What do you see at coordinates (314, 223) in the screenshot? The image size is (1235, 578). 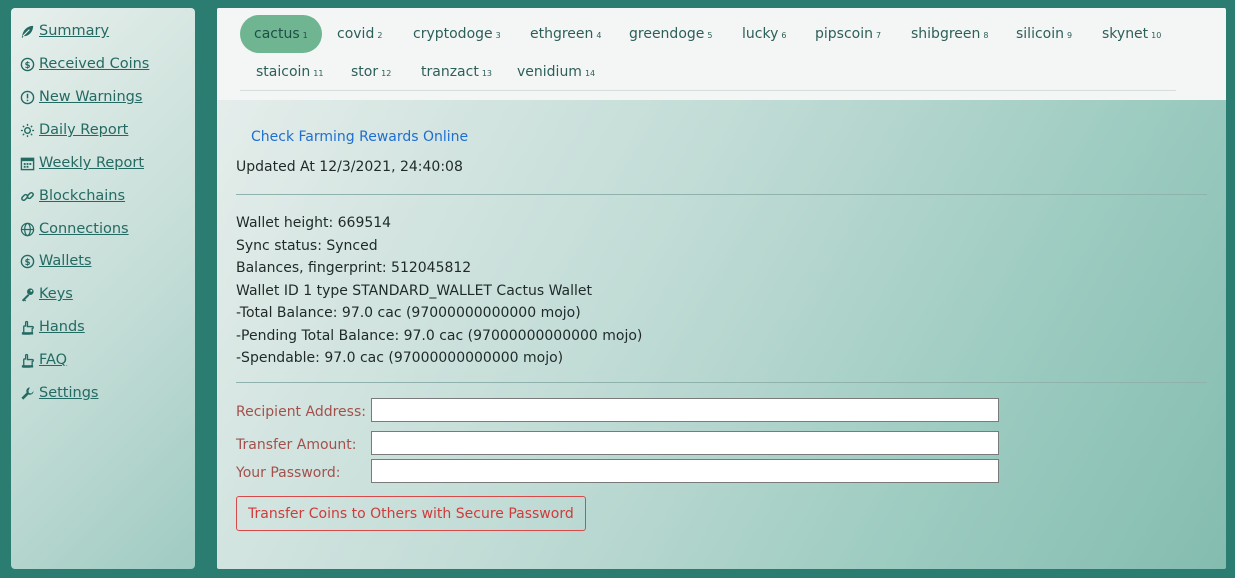 I see `wallet-height: Wallet height: 669514` at bounding box center [314, 223].